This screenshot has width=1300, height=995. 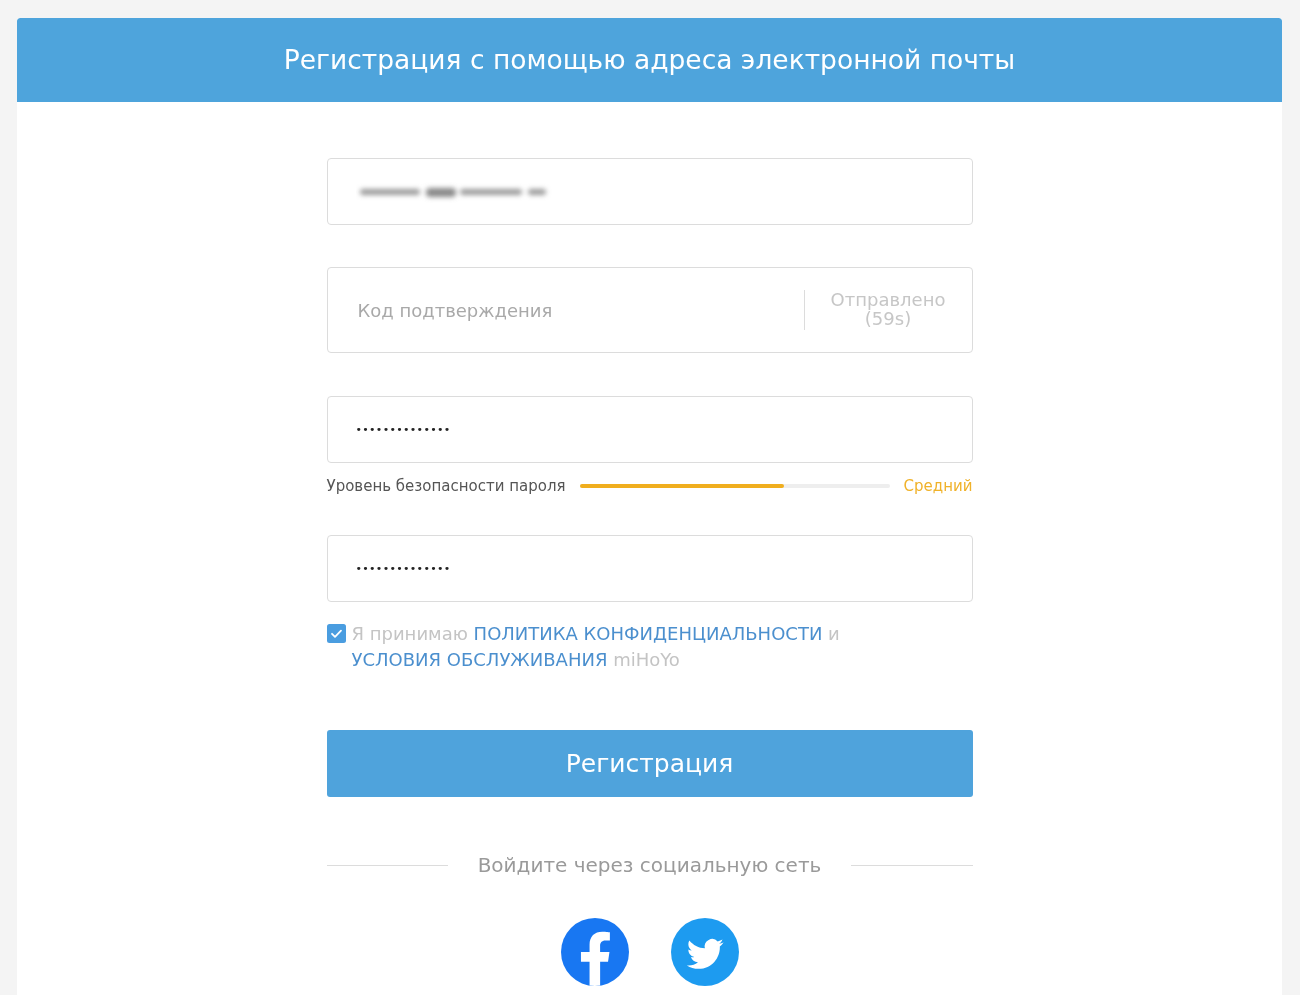 I want to click on email-field, so click(x=649, y=191).